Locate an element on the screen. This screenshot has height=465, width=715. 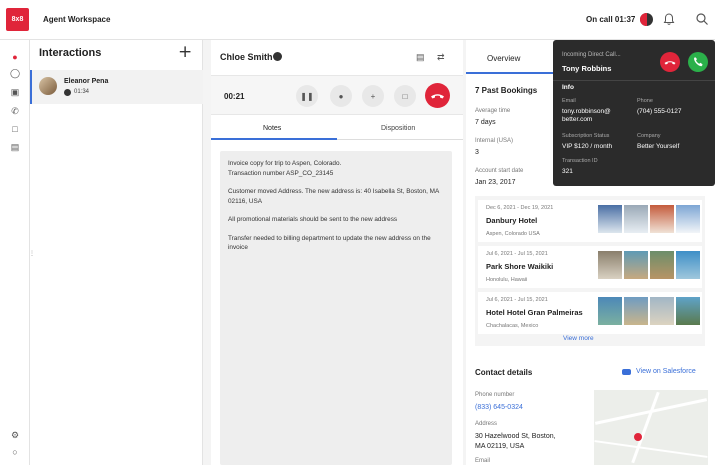
left-nav: ● ◯ ▣ ✆ □ ▤ ⚙ ○ is located at coordinates (15, 252).